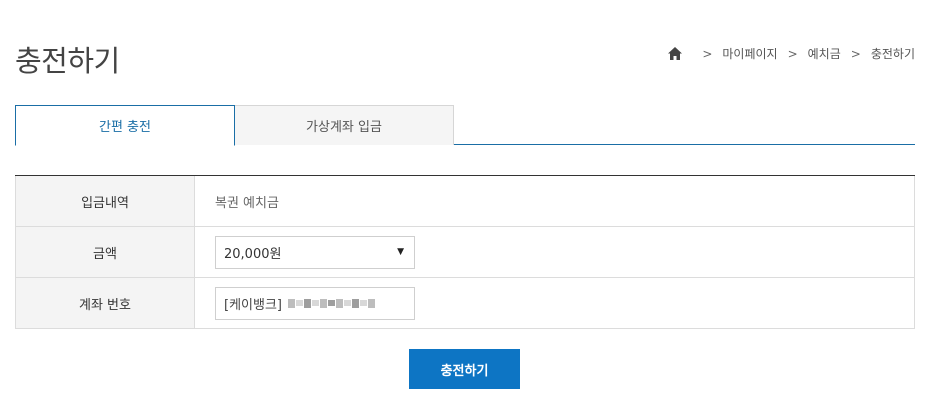 The image size is (930, 407). What do you see at coordinates (253, 254) in the screenshot?
I see `amount-selected-value: 20,000원` at bounding box center [253, 254].